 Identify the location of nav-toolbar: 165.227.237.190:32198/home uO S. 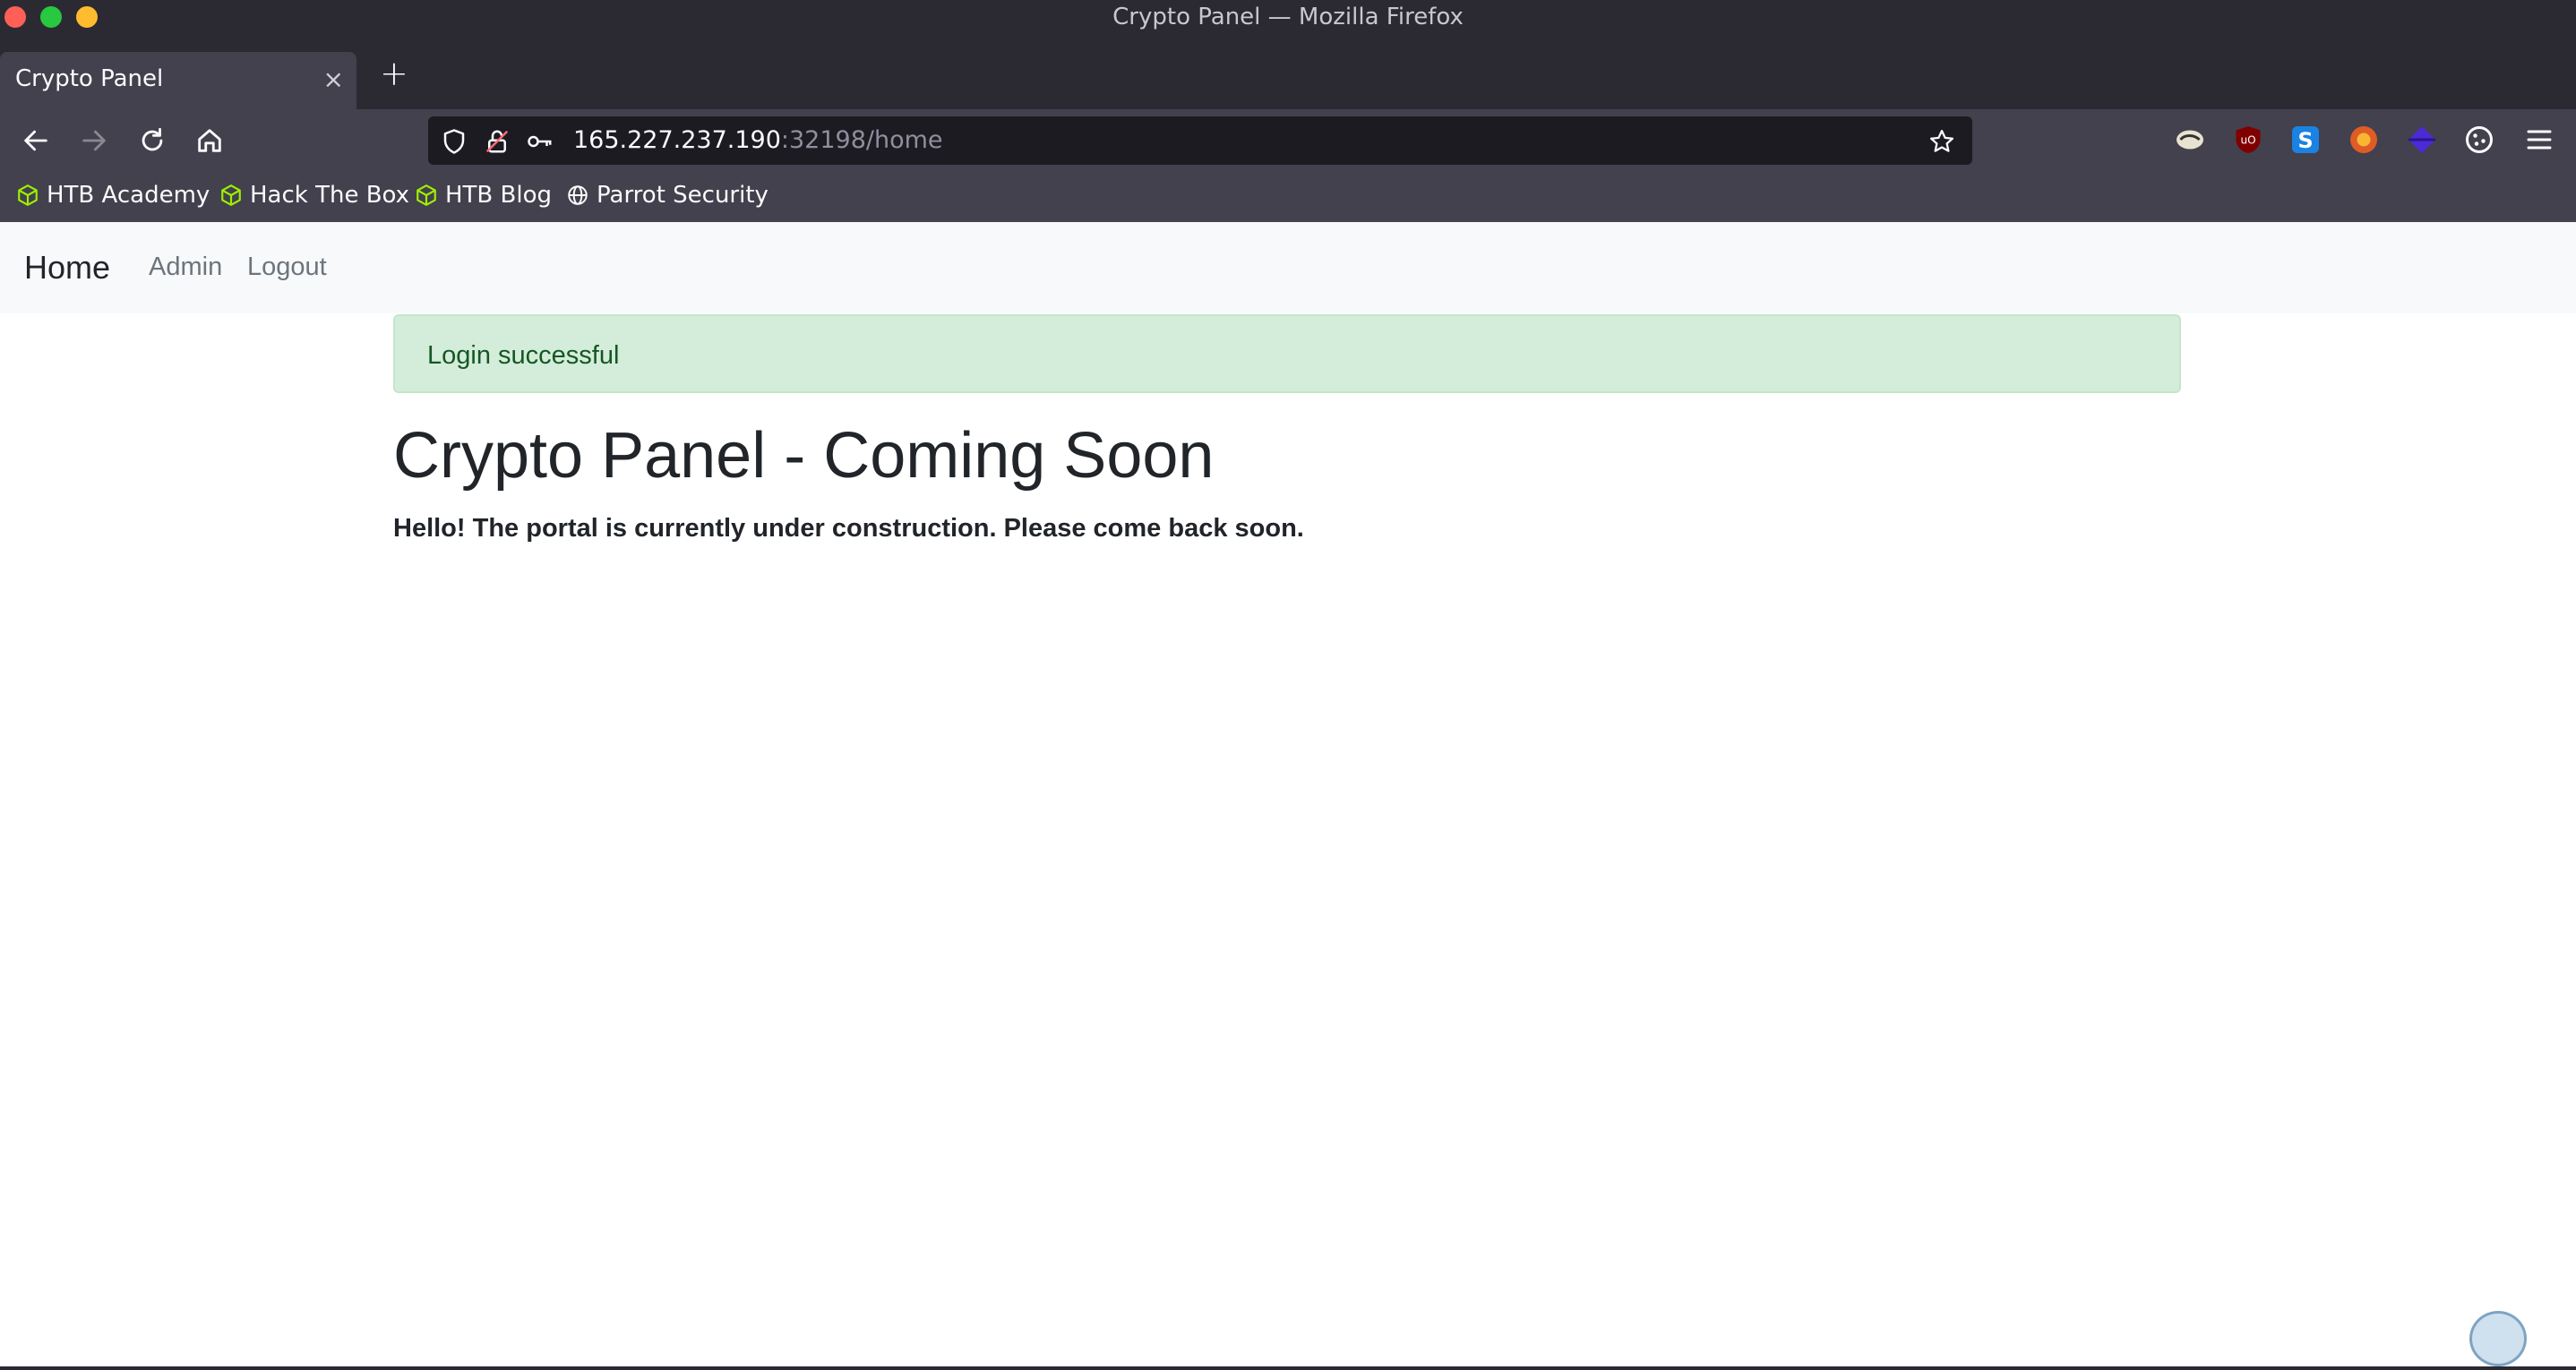
(1288, 140).